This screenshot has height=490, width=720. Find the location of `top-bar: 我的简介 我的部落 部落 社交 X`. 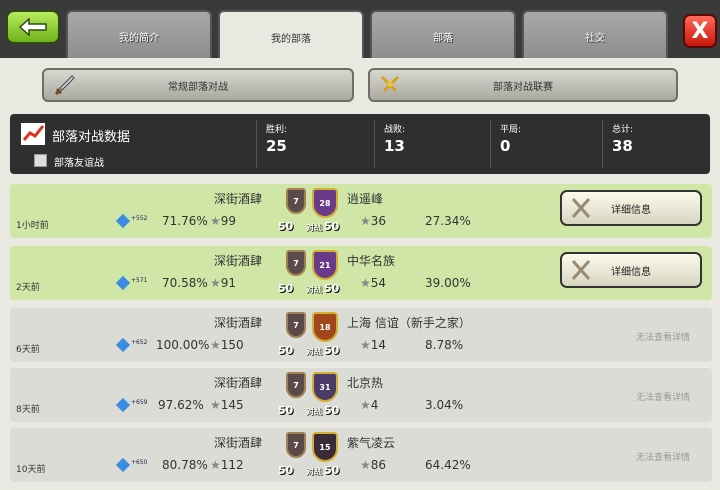

top-bar: 我的简介 我的部落 部落 社交 X is located at coordinates (360, 31).